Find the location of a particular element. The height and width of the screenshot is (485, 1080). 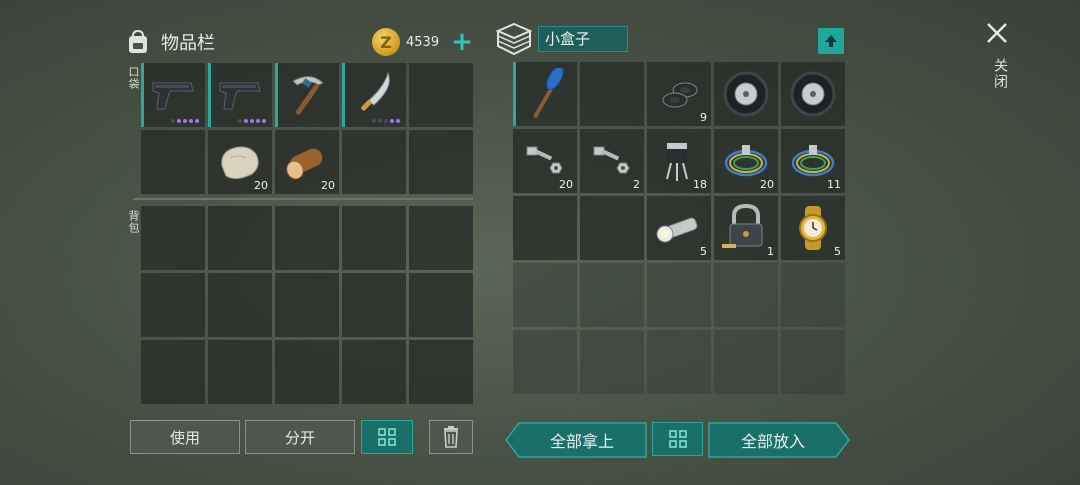

coin-counter: Z 4539 + is located at coordinates (422, 42).